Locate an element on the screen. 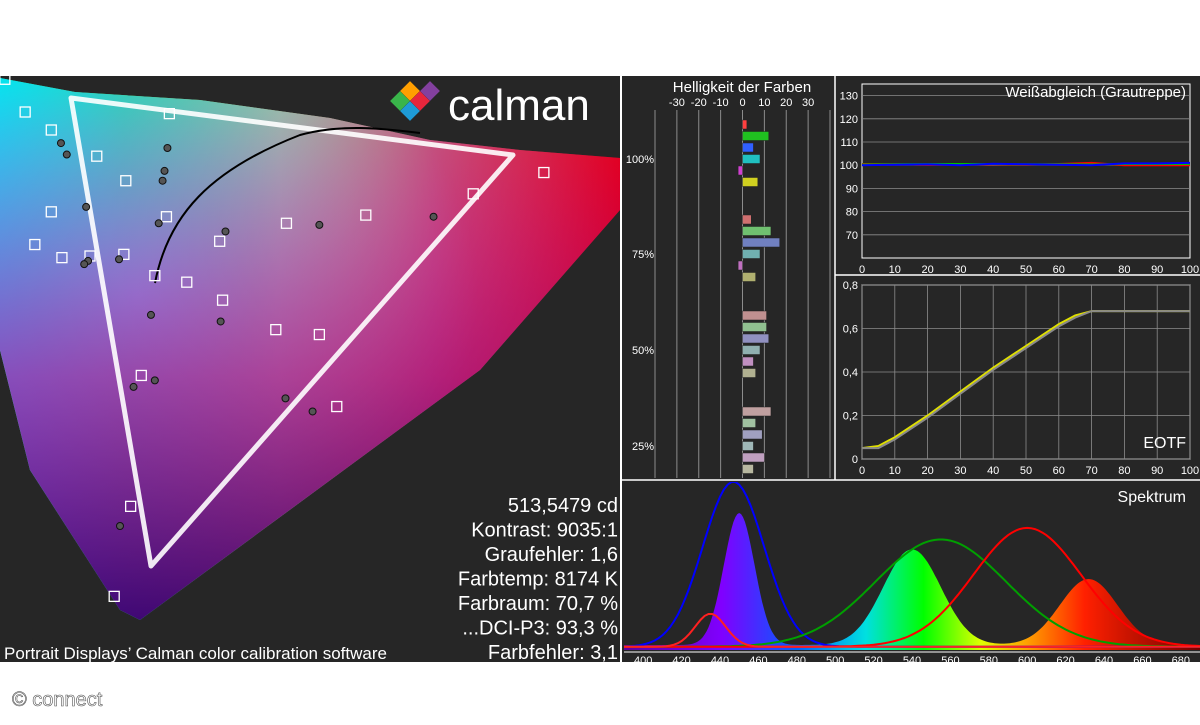  weiss-ytick-1: 80 is located at coordinates (852, 213).